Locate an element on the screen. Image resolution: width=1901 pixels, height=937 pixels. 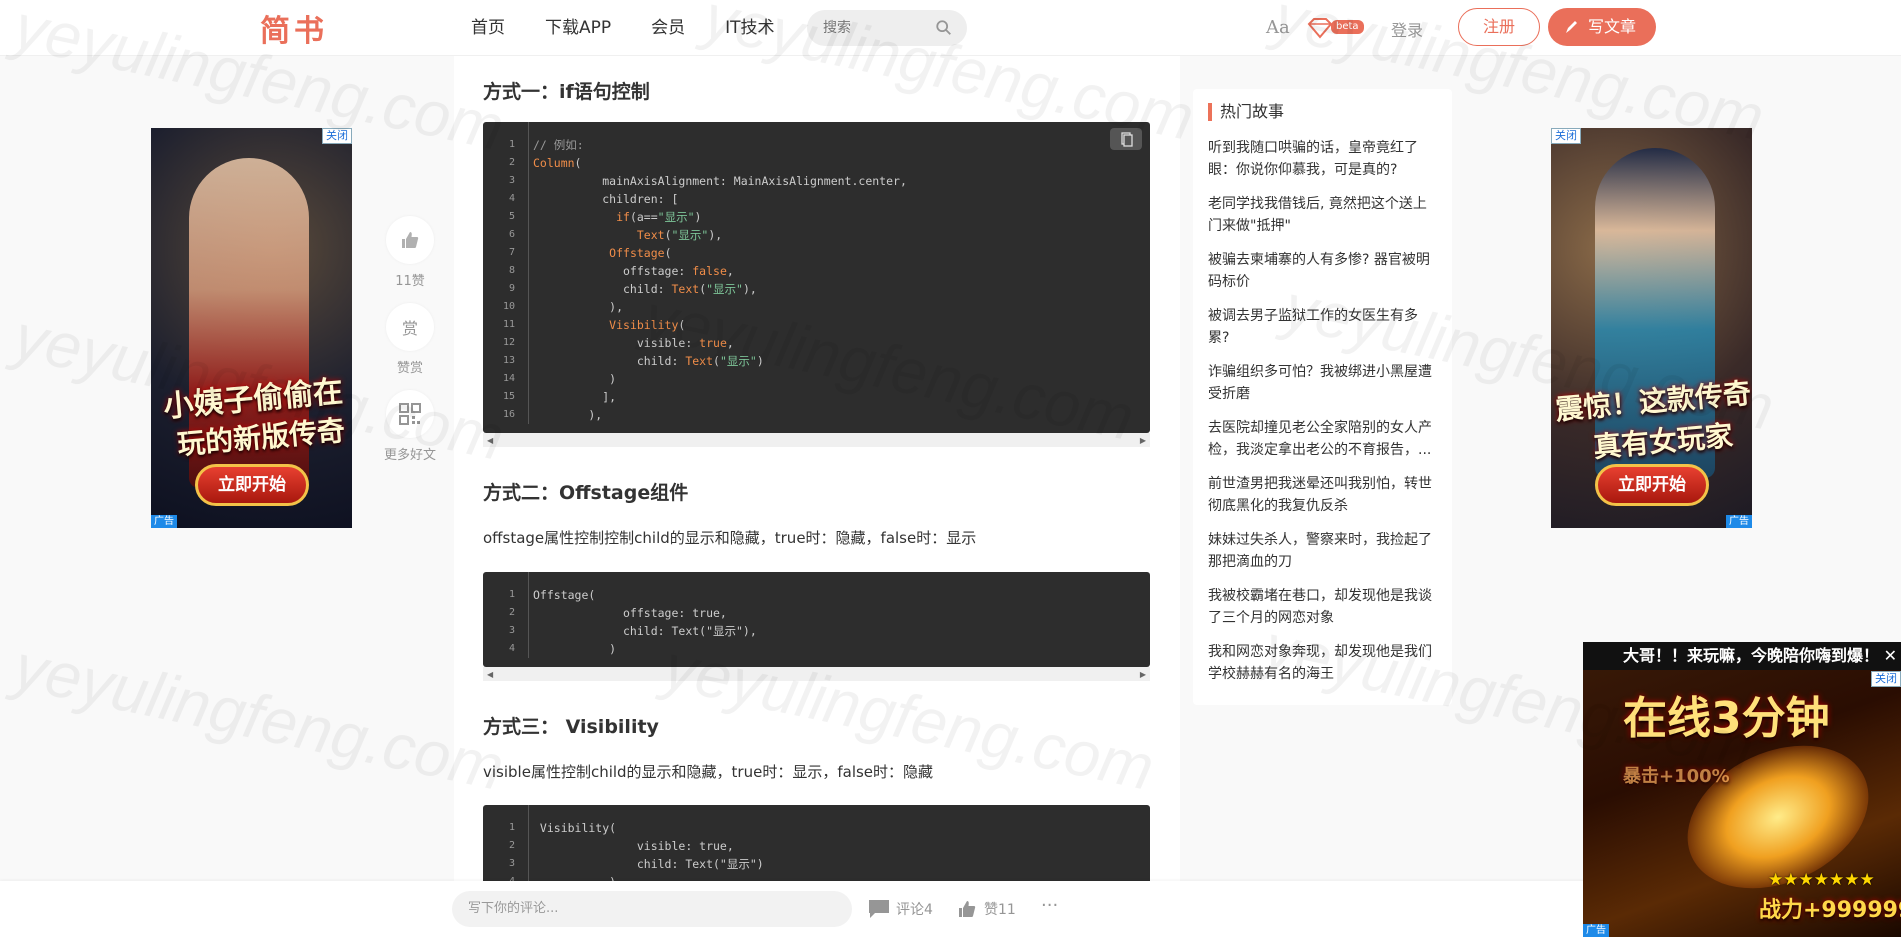
nav-membership: 会员 is located at coordinates (668, 28).